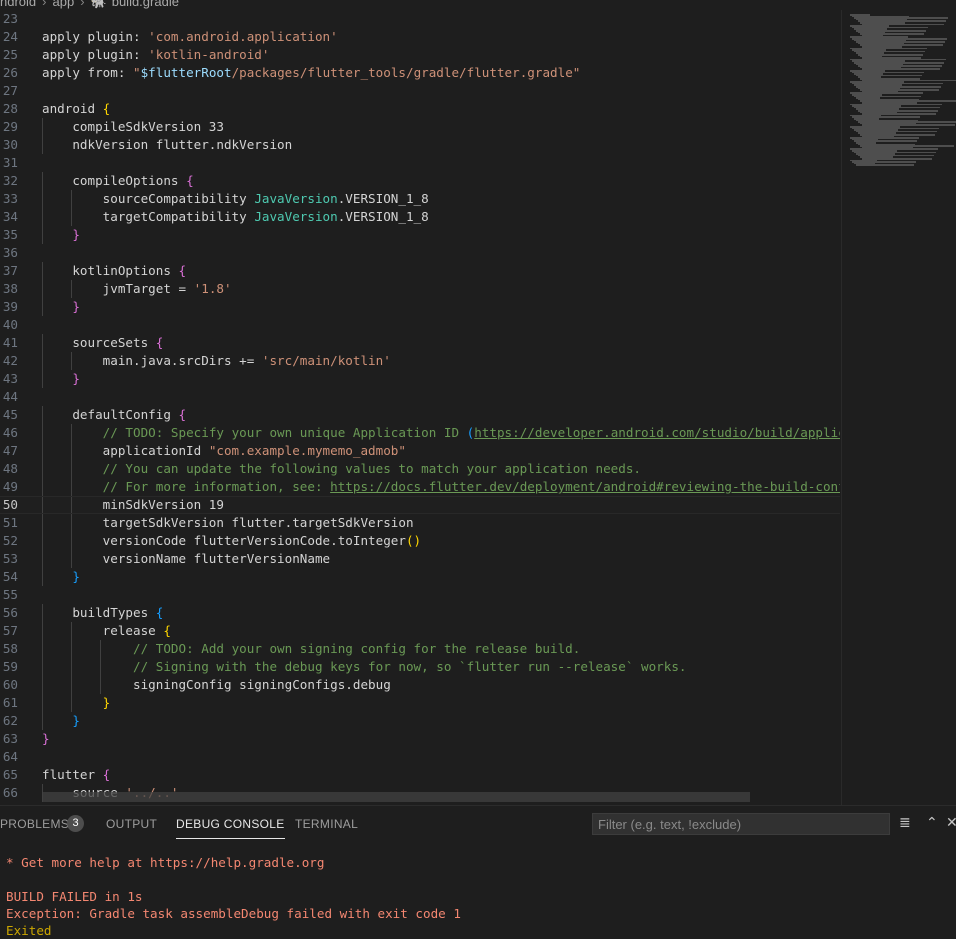 This screenshot has width=956, height=939. Describe the element at coordinates (420, 505) in the screenshot. I see `code-line: 50 minSdkVersion 19` at that location.